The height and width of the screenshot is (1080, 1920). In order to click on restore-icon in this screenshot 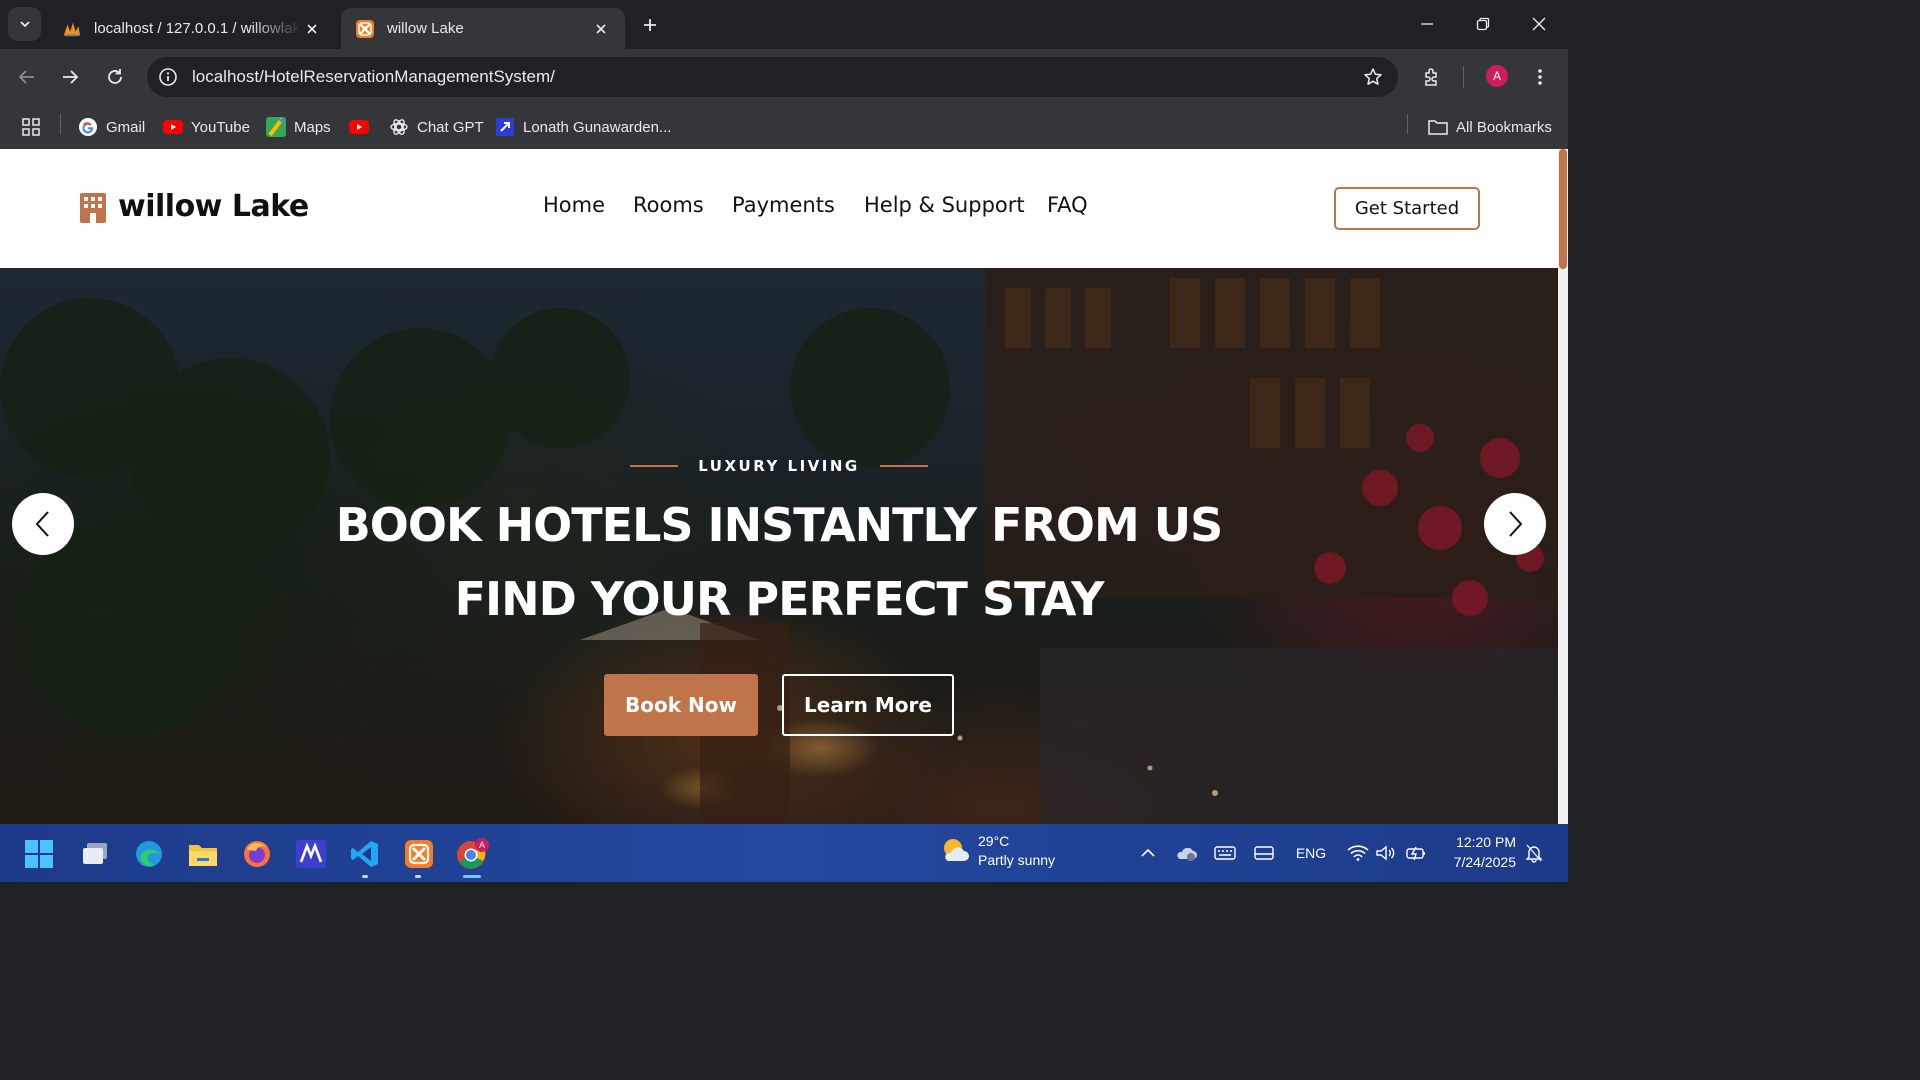, I will do `click(1483, 24)`.